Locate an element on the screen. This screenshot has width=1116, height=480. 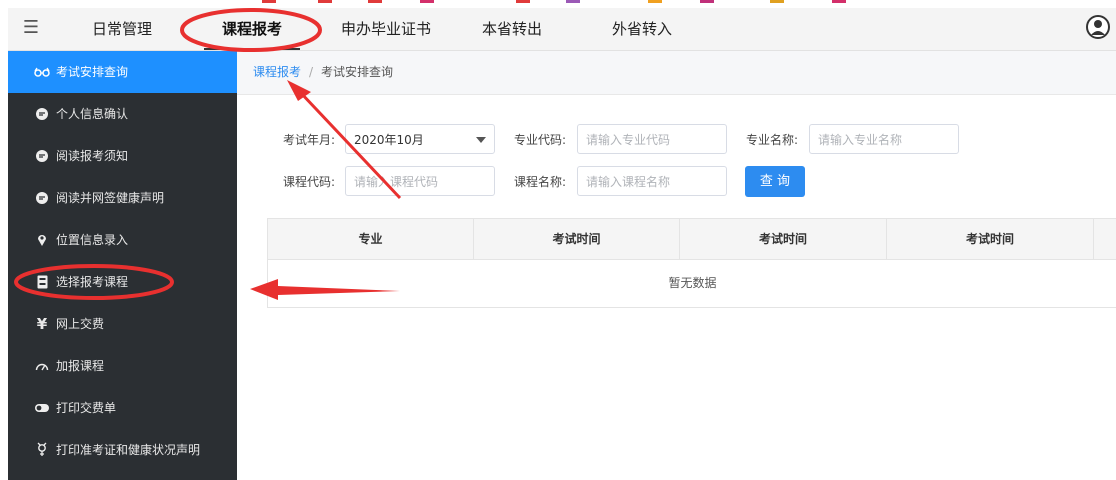
sidebar-item-print-payment-slip: 打印交费单 is located at coordinates (122, 408).